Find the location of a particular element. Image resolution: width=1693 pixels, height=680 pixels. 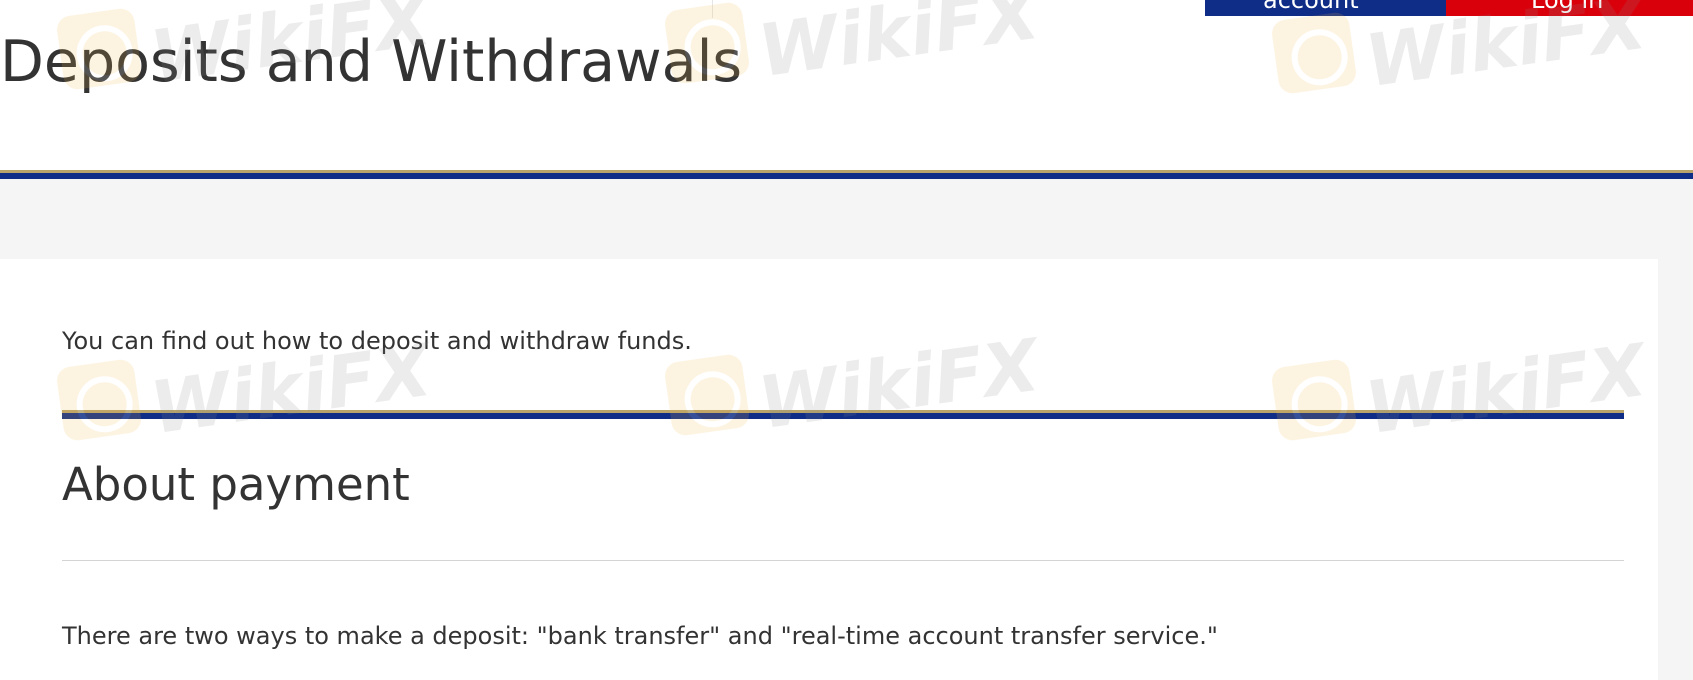

header-rule is located at coordinates (846, 174).